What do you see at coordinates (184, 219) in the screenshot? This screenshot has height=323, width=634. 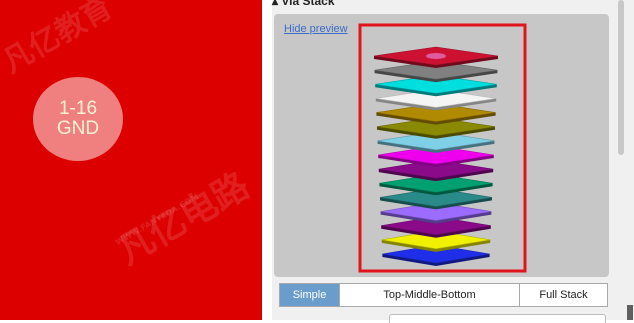 I see `watermark-text: 凡亿电路` at bounding box center [184, 219].